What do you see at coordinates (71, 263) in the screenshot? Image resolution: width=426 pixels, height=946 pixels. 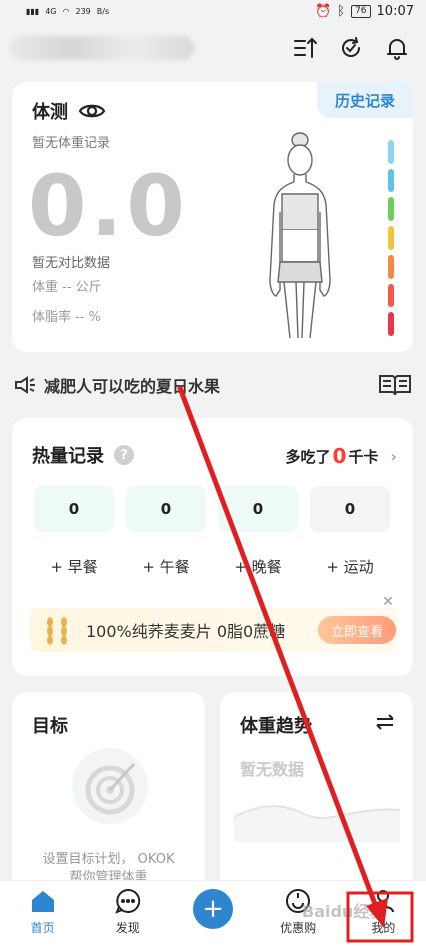 I see `no-compare-data: 暂无对比数据` at bounding box center [71, 263].